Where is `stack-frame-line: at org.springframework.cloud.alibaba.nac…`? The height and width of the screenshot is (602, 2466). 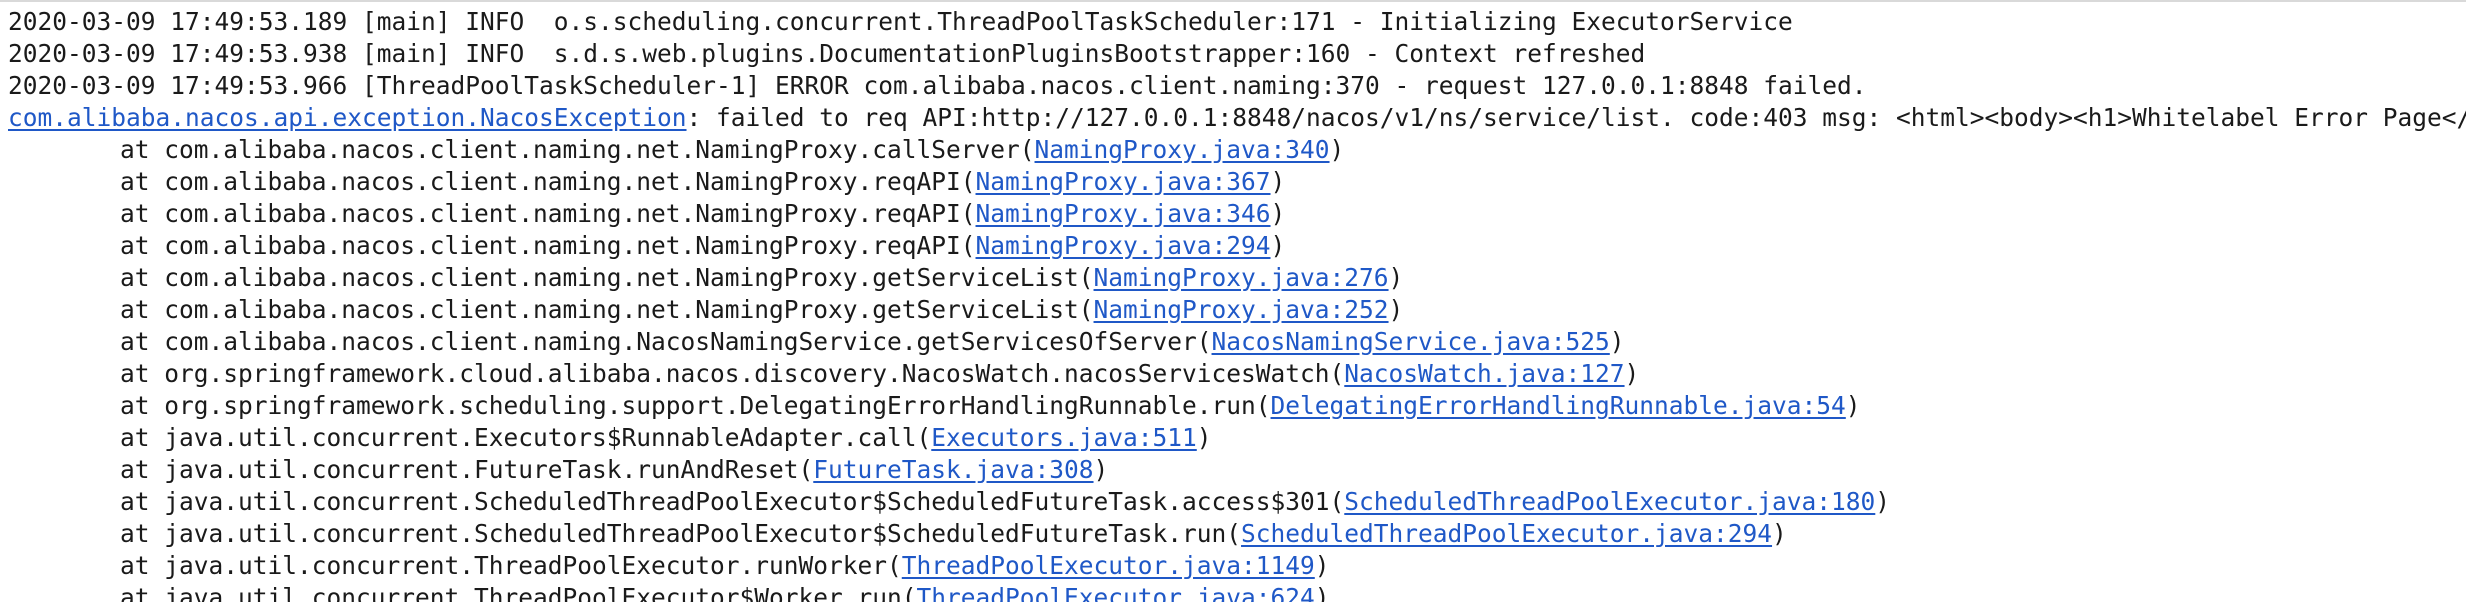
stack-frame-line: at org.springframework.cloud.alibaba.nac… is located at coordinates (1237, 374).